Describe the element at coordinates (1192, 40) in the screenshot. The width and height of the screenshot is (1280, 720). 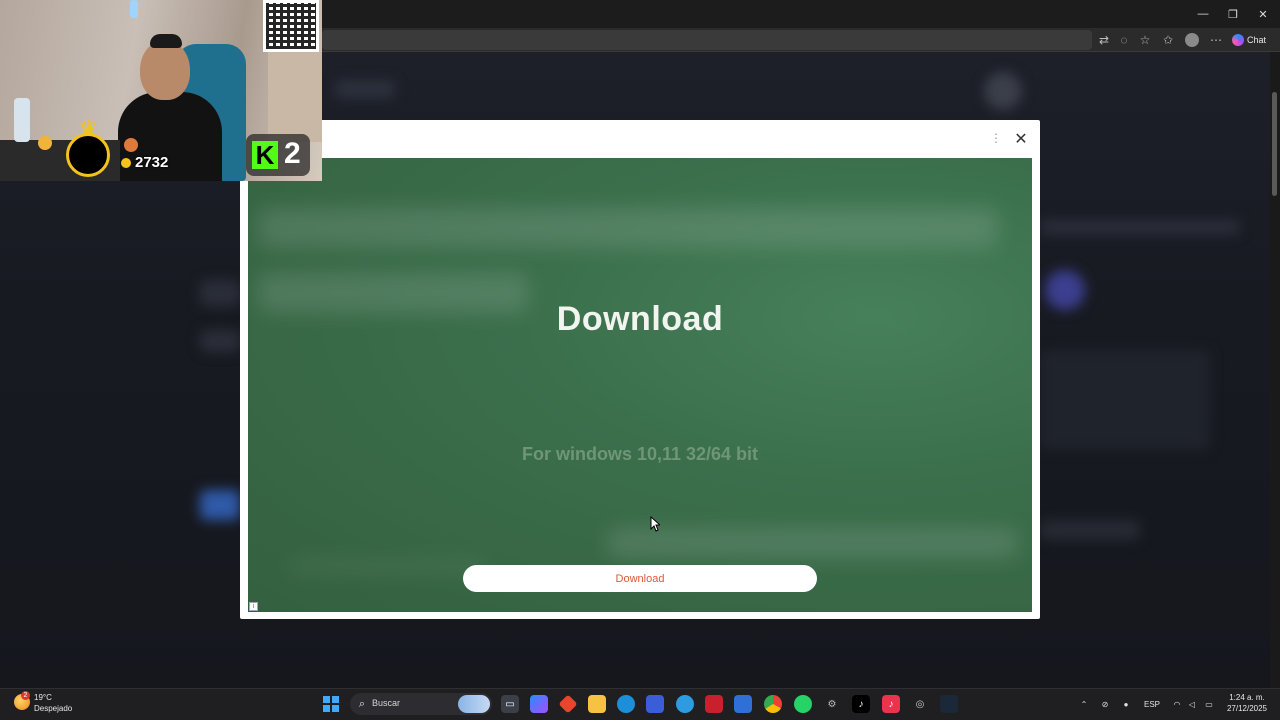
I see `profile-icon` at that location.